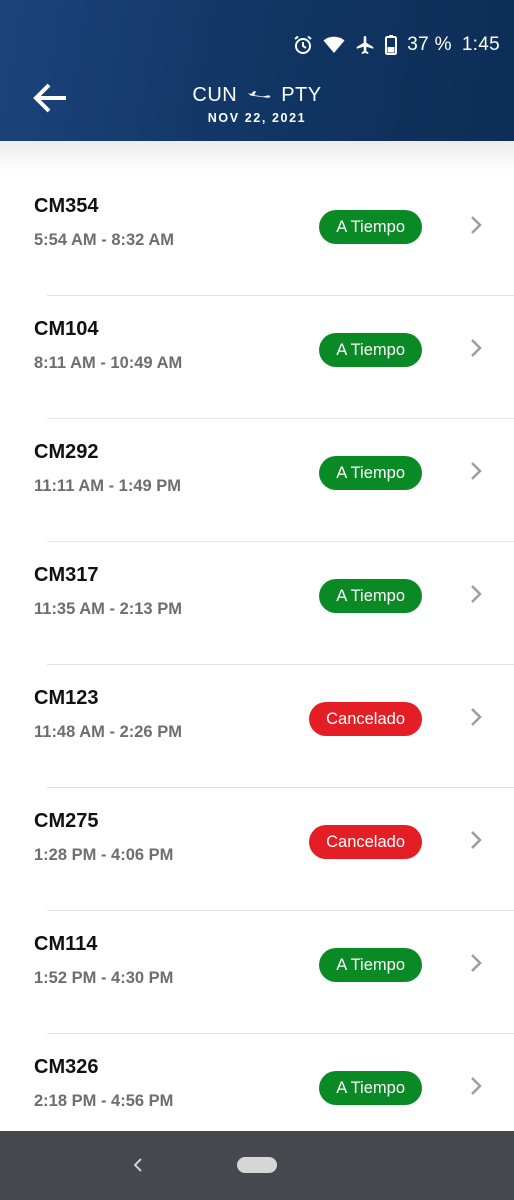  Describe the element at coordinates (108, 609) in the screenshot. I see `flight-times: 11:35 AM - 2:13 PM` at that location.